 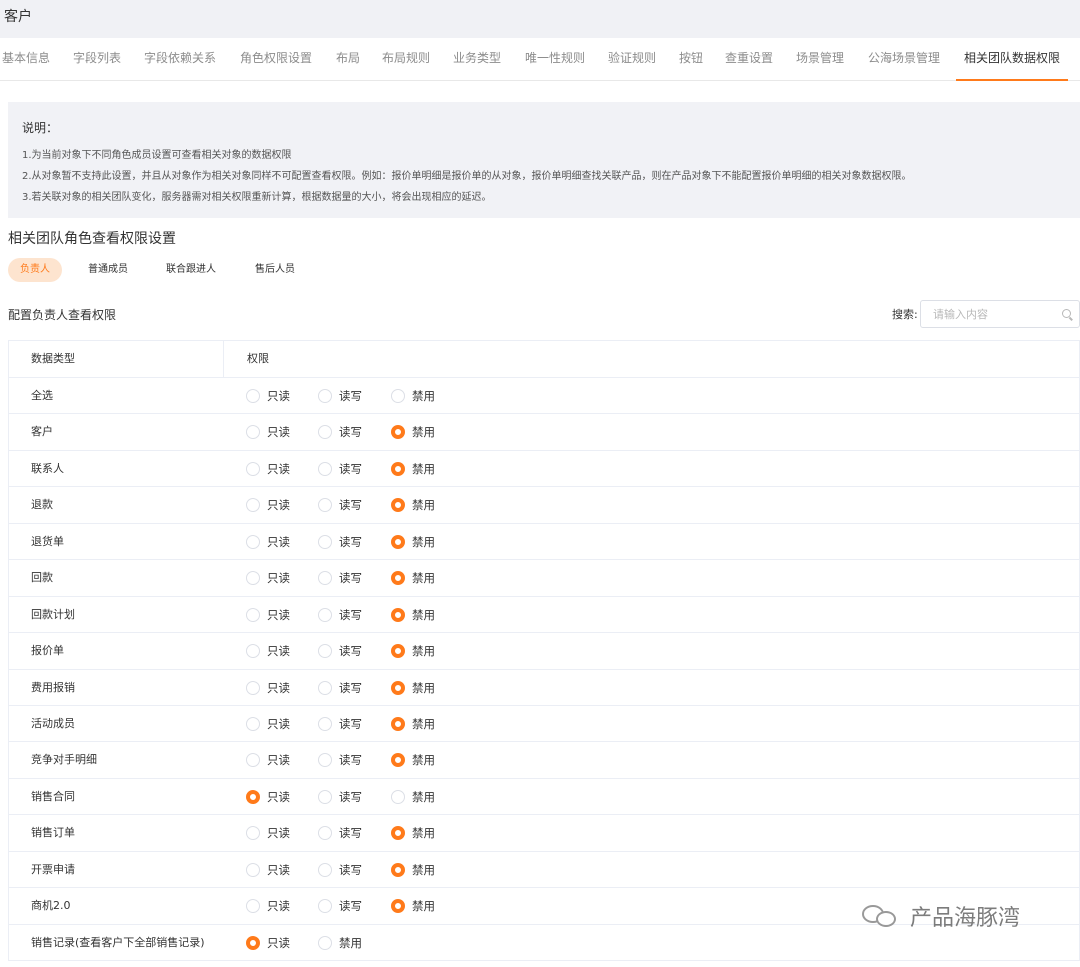 I want to click on role-tab-owner: 负责人, so click(x=35, y=270).